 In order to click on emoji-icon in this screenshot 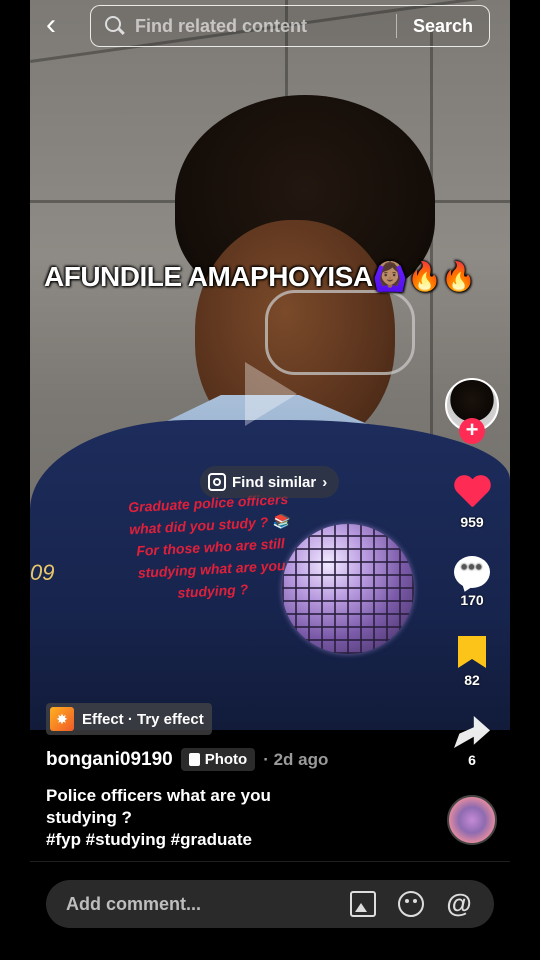, I will do `click(411, 904)`.